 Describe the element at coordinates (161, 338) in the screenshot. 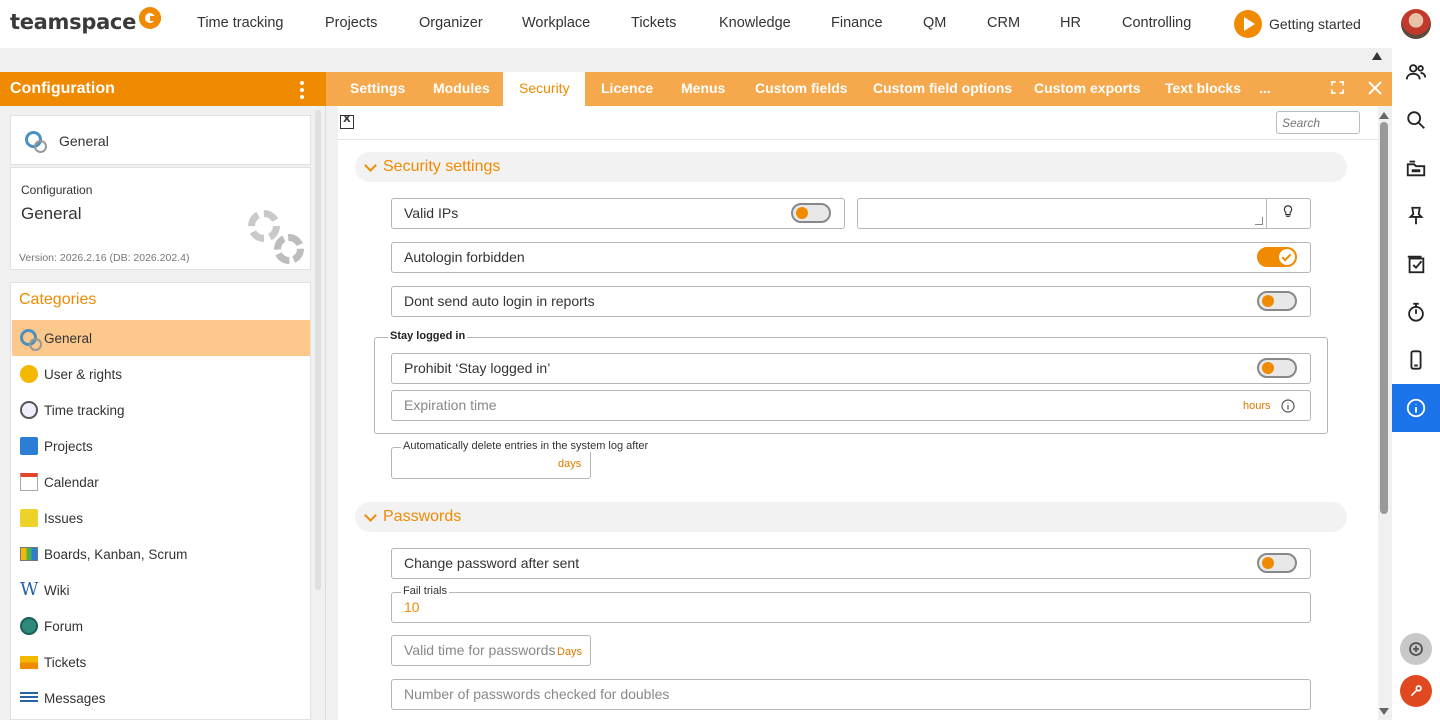

I see `category-general: General` at that location.